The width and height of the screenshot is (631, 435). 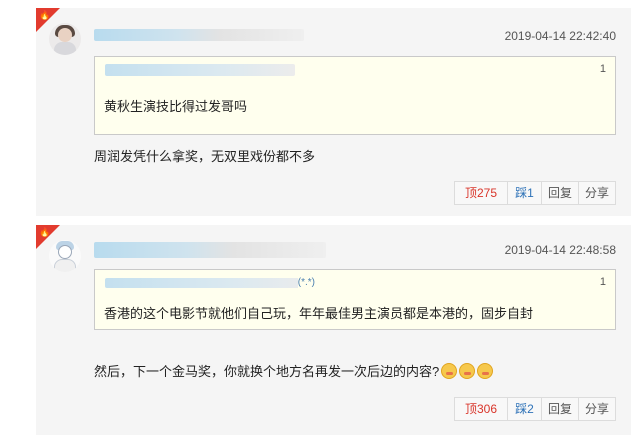 What do you see at coordinates (176, 106) in the screenshot?
I see `quote-text: 黄秋生演技比得过发哥吗` at bounding box center [176, 106].